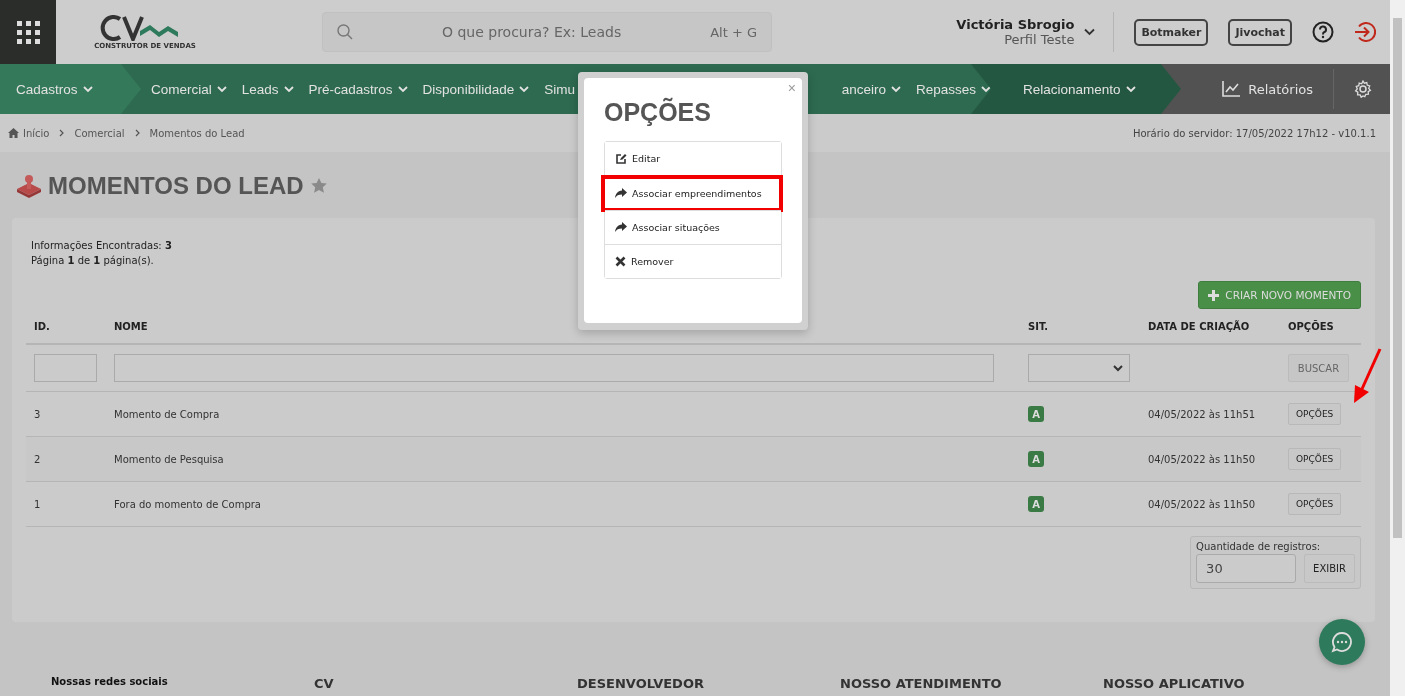 The width and height of the screenshot is (1405, 696). Describe the element at coordinates (176, 186) in the screenshot. I see `page-title: MOMENTOS DO LEAD` at that location.